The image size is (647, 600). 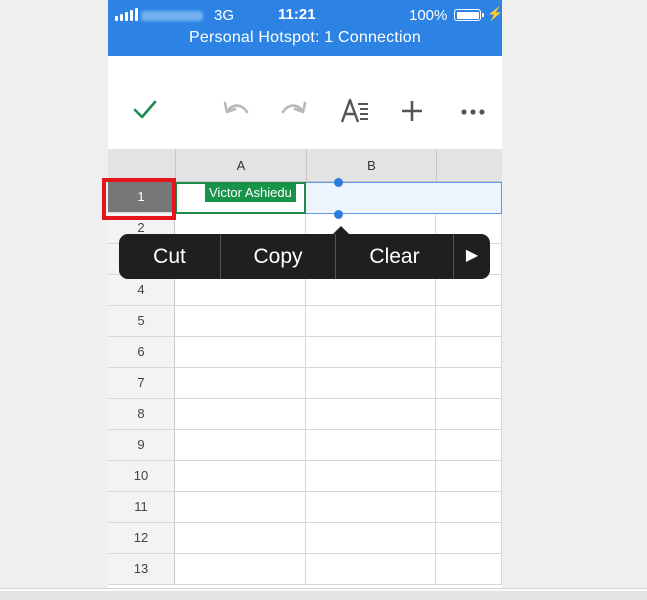 What do you see at coordinates (141, 383) in the screenshot?
I see `row-header: 7` at bounding box center [141, 383].